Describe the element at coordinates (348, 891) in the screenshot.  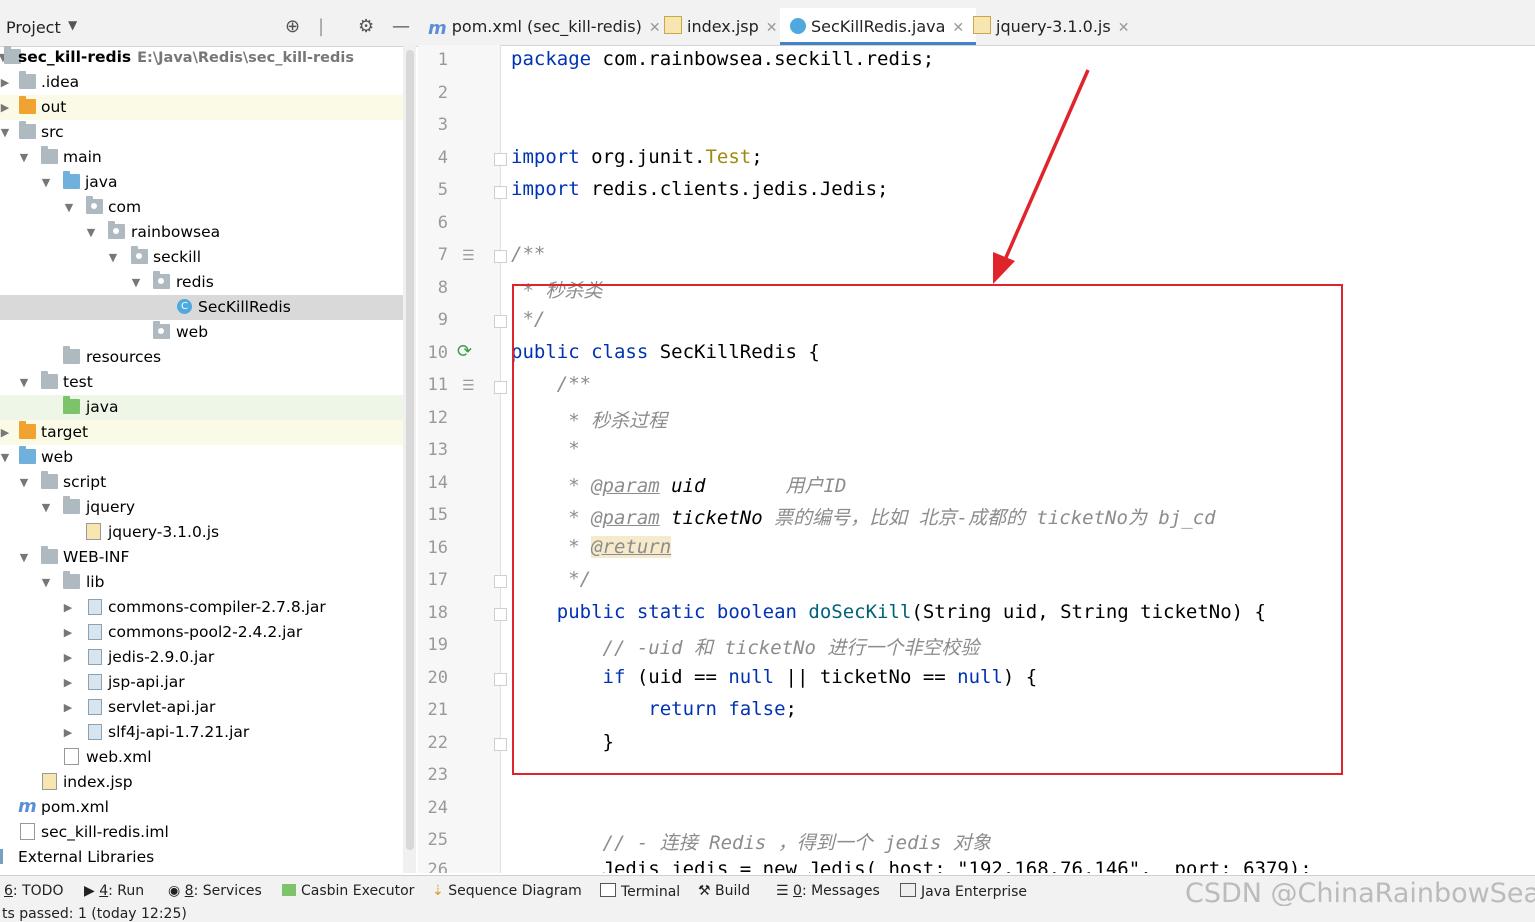
I see `tool-casbin-executor: Casbin Executor` at that location.